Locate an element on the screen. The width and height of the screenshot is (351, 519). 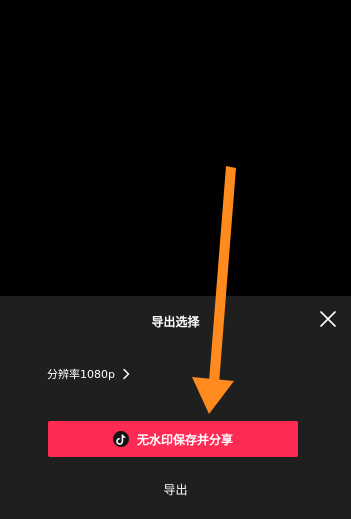
chevron-right-icon is located at coordinates (126, 374).